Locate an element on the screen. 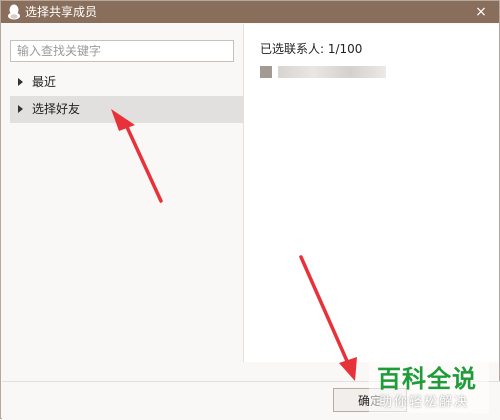 This screenshot has width=500, height=420. search-input is located at coordinates (122, 51).